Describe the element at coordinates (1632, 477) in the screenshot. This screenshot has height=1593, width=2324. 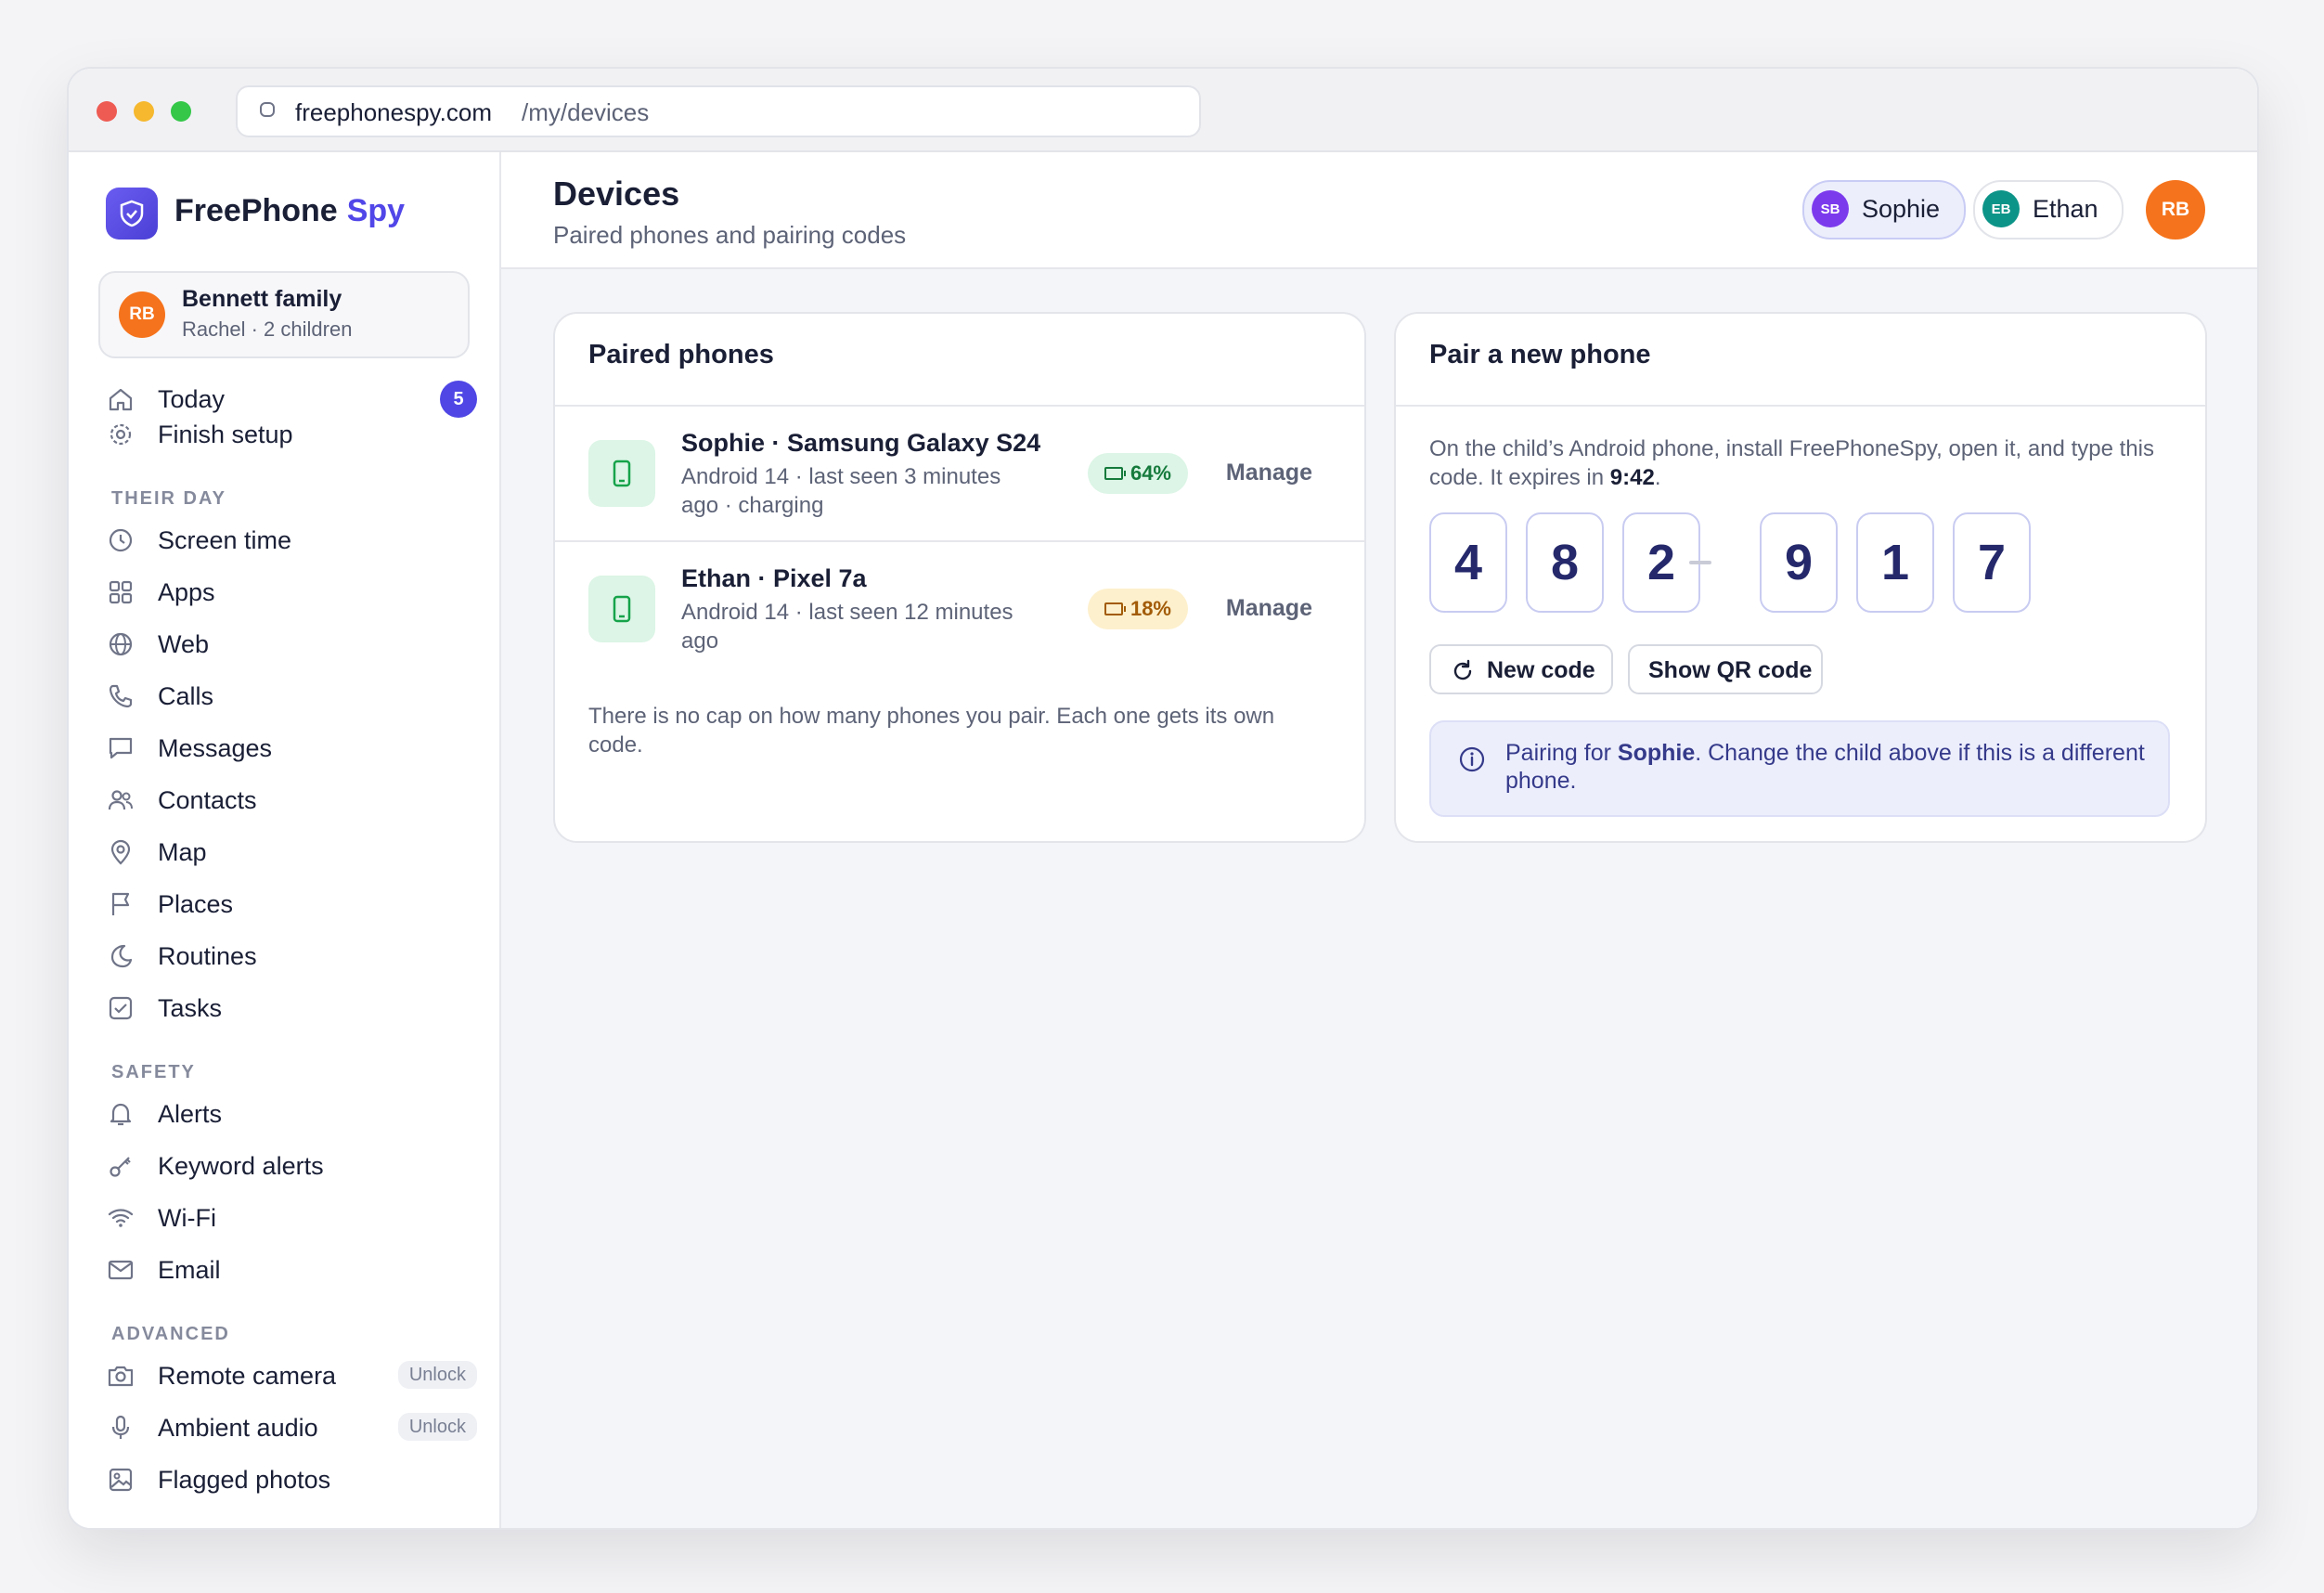
I see `expiry-countdown: 9:42` at that location.